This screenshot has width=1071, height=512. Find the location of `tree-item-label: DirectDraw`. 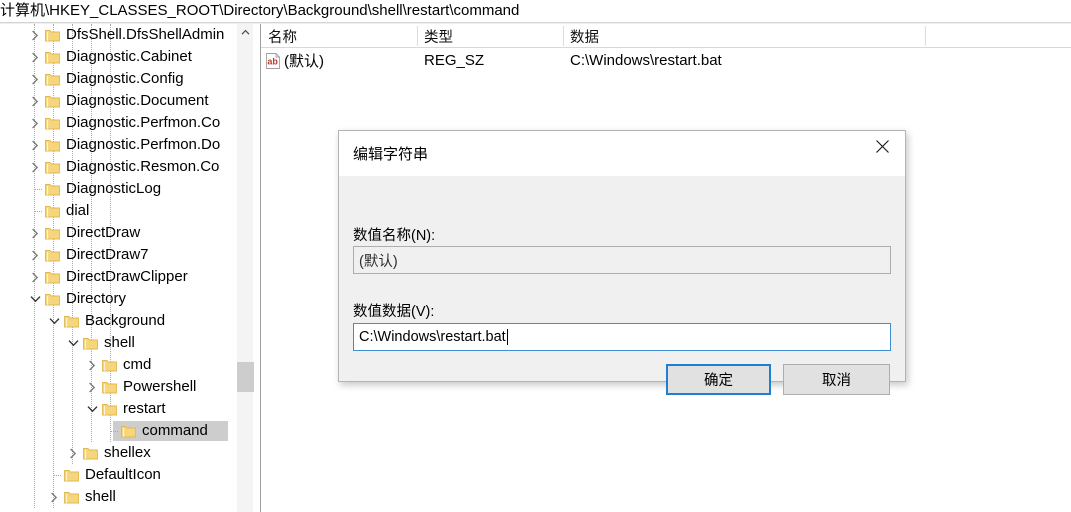

tree-item-label: DirectDraw is located at coordinates (103, 232).